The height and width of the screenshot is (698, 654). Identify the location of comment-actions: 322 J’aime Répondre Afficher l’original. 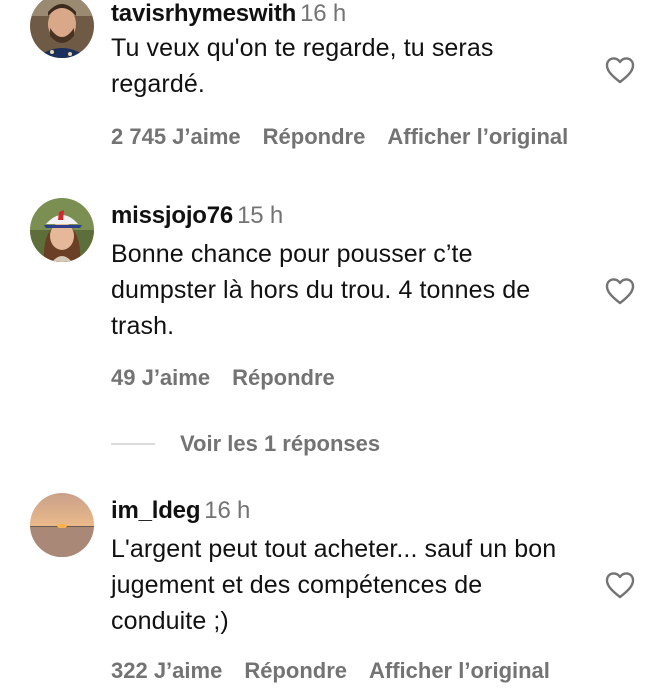
(341, 671).